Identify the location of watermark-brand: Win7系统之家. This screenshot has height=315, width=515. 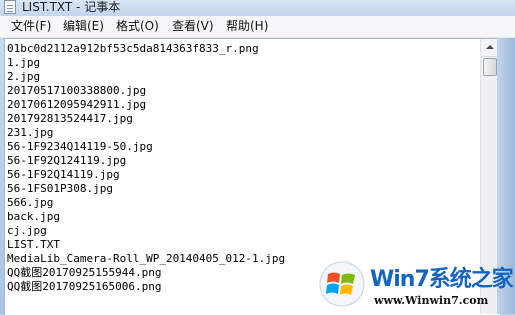
(442, 277).